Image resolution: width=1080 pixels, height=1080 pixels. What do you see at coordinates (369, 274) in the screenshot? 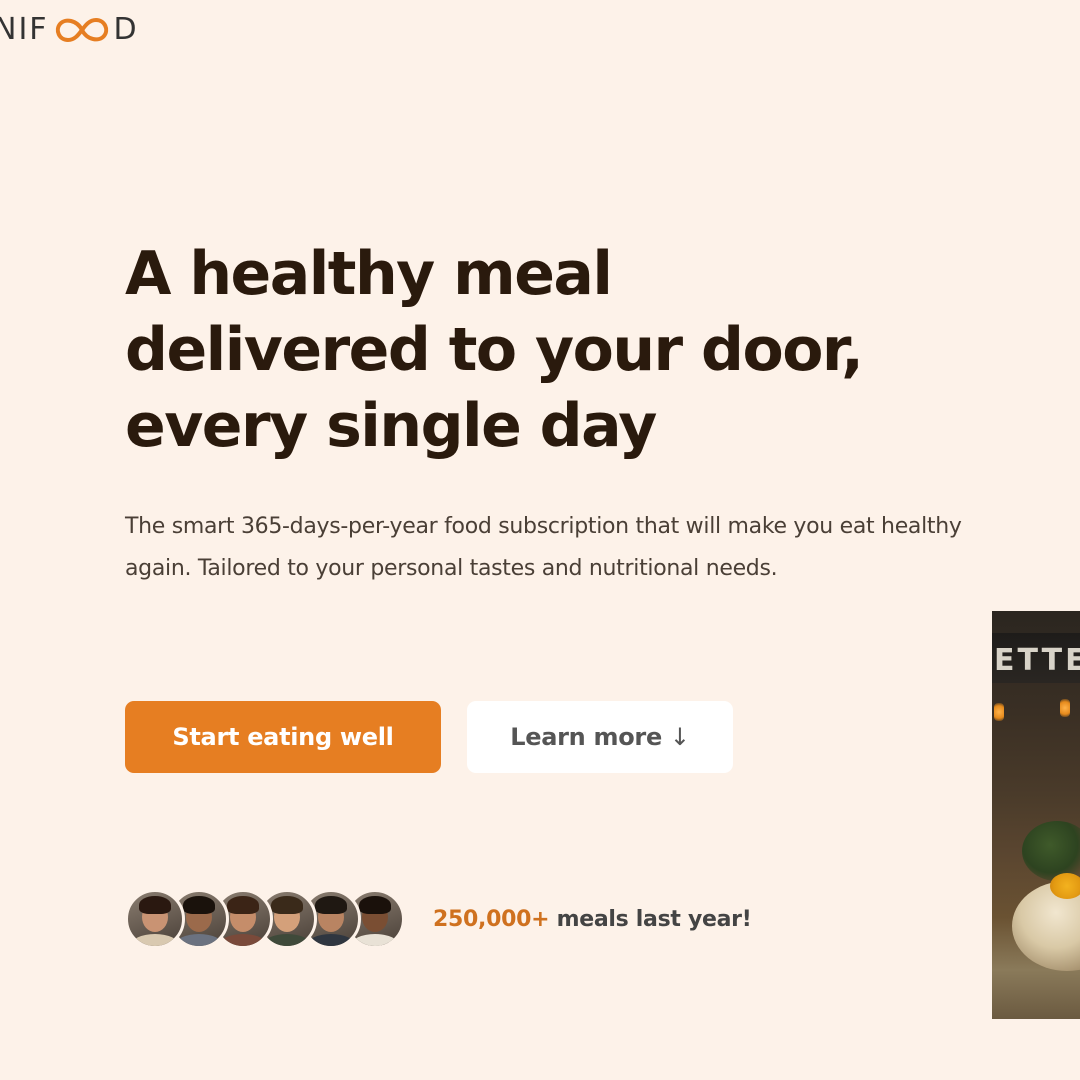
I see `hero-title-line: A healthy meal` at bounding box center [369, 274].